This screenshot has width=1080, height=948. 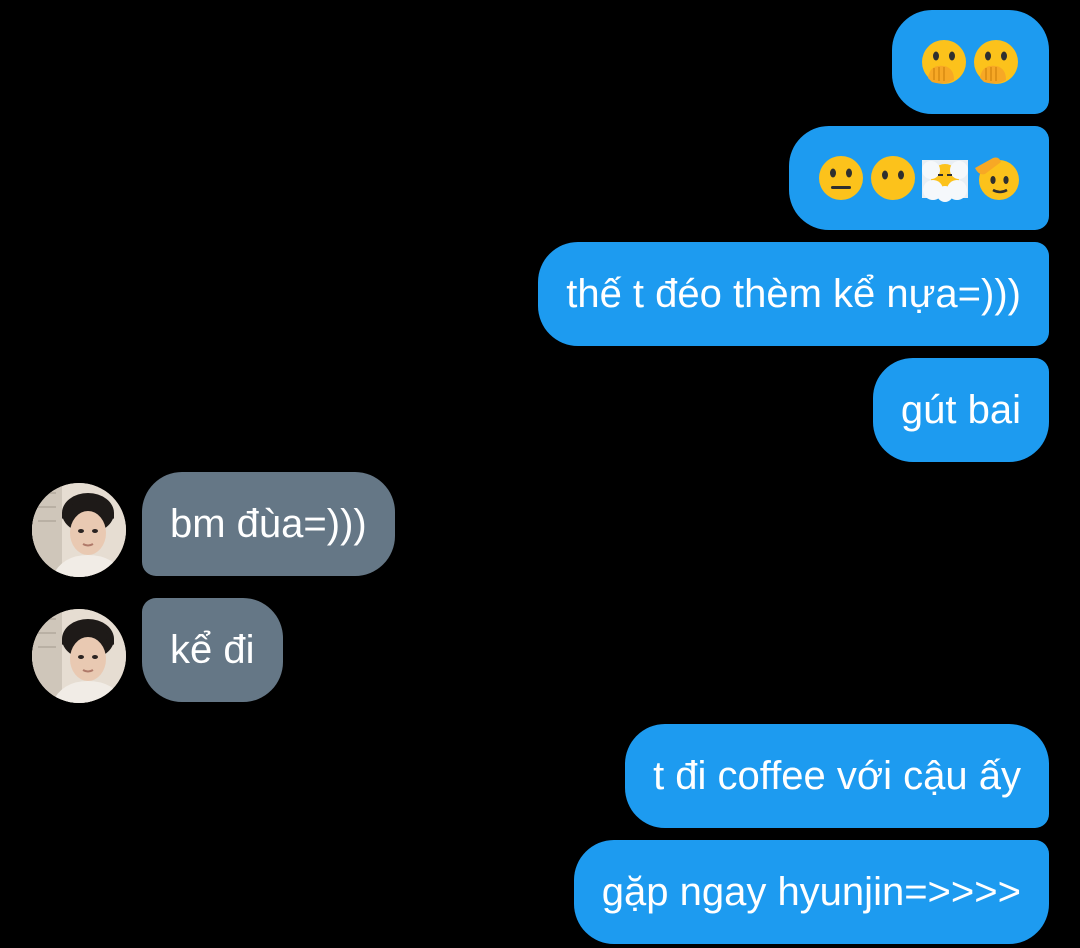 I want to click on message-bubble-outgoing: t đi coffee với cậu ấy, so click(x=837, y=776).